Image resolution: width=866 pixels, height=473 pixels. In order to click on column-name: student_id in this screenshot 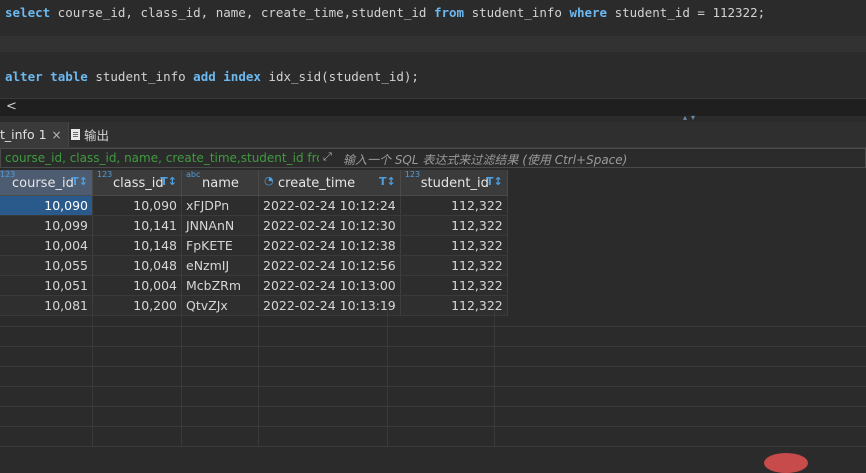, I will do `click(454, 183)`.